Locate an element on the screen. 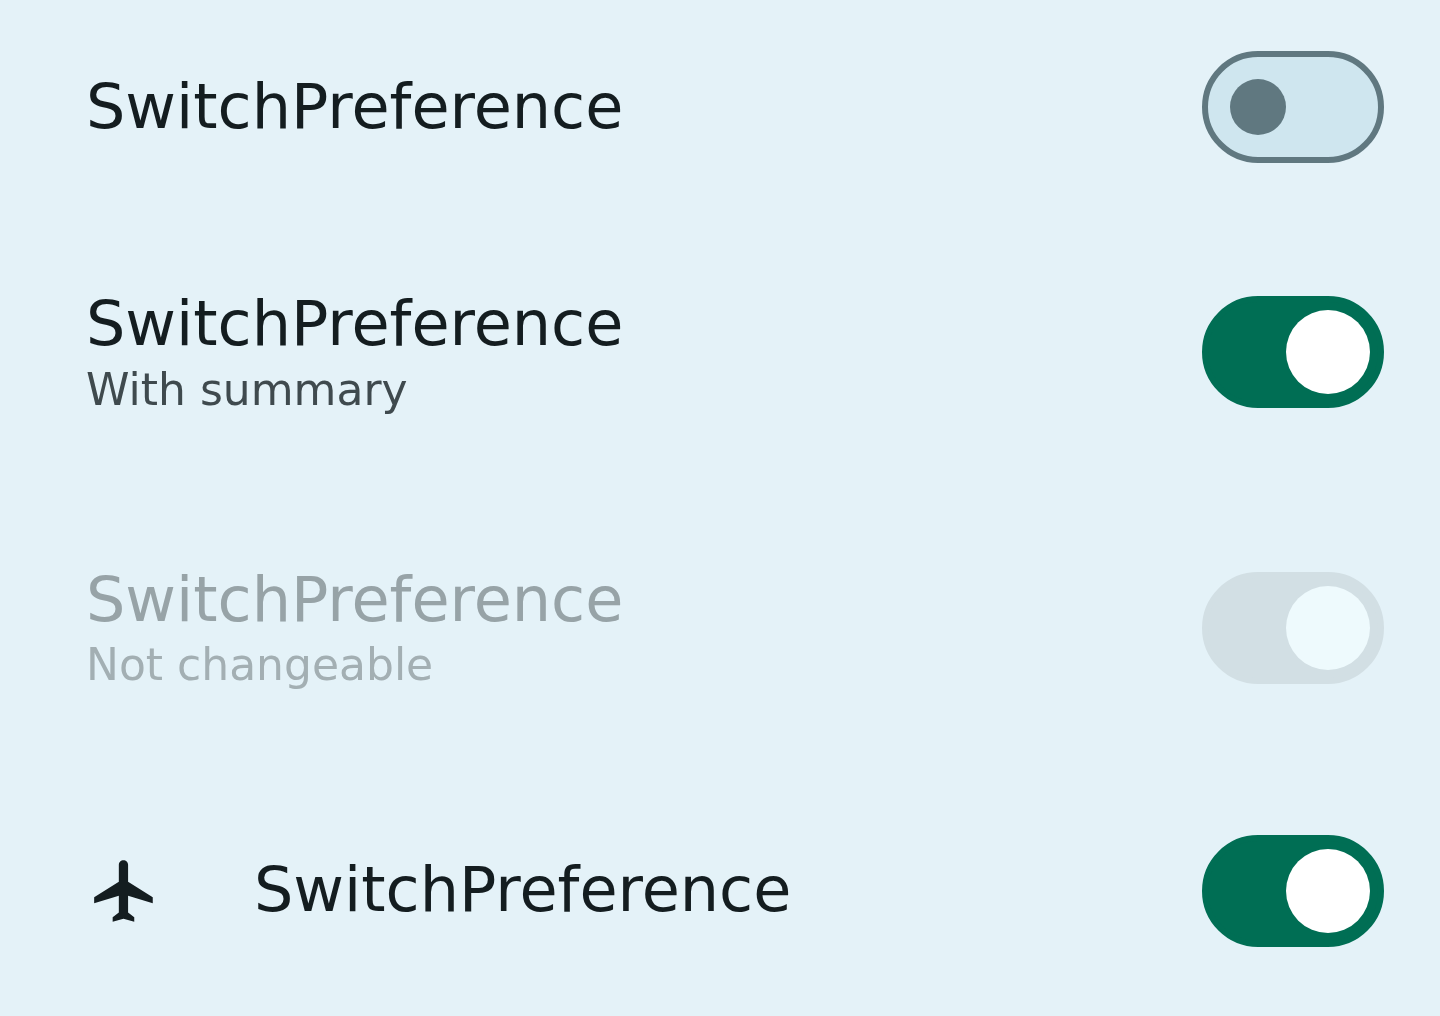  preference-summary: With summary is located at coordinates (247, 389).